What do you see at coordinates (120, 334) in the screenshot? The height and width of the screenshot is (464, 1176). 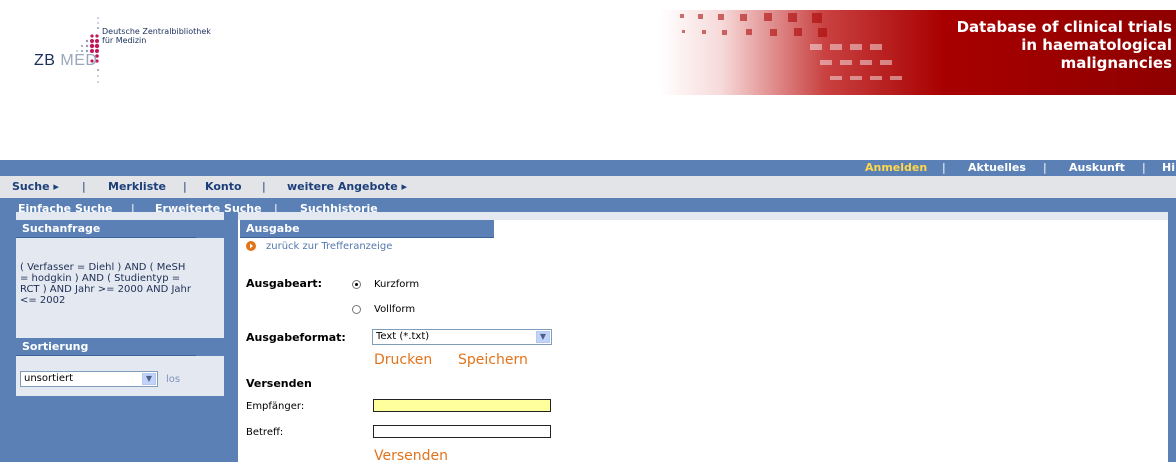 I see `sort-panel-topline` at bounding box center [120, 334].